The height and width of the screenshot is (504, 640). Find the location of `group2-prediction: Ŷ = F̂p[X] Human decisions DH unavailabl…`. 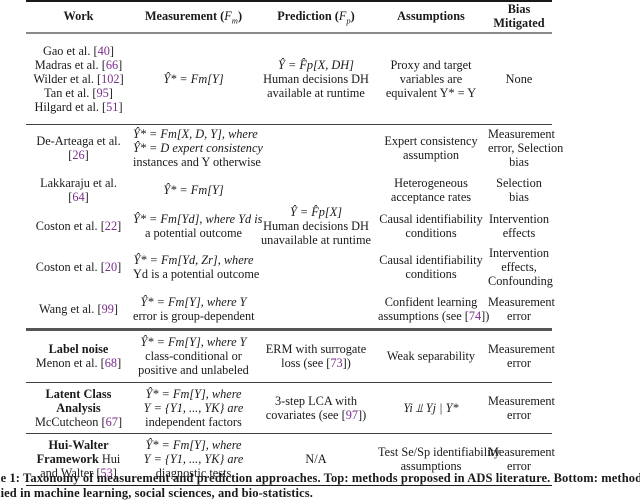

group2-prediction: Ŷ = F̂p[X] Human decisions DH unavailabl… is located at coordinates (316, 226).